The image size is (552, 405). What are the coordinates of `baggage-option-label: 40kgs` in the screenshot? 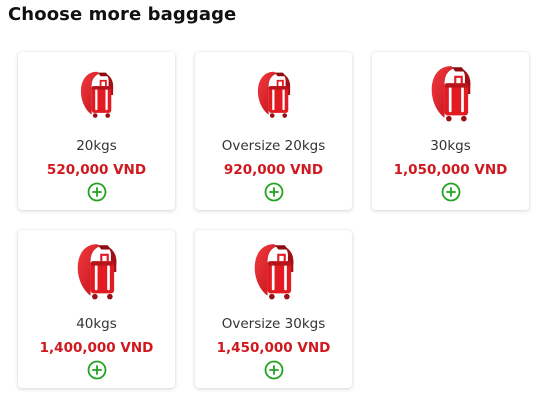 It's located at (96, 324).